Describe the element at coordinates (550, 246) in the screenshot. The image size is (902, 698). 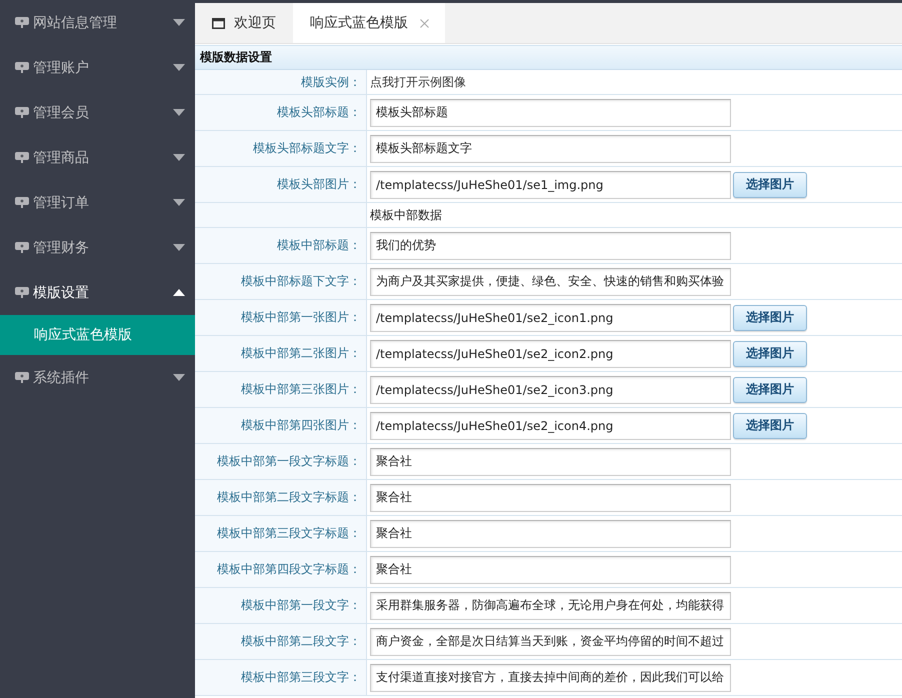
I see `input-field: 我们的优势` at that location.